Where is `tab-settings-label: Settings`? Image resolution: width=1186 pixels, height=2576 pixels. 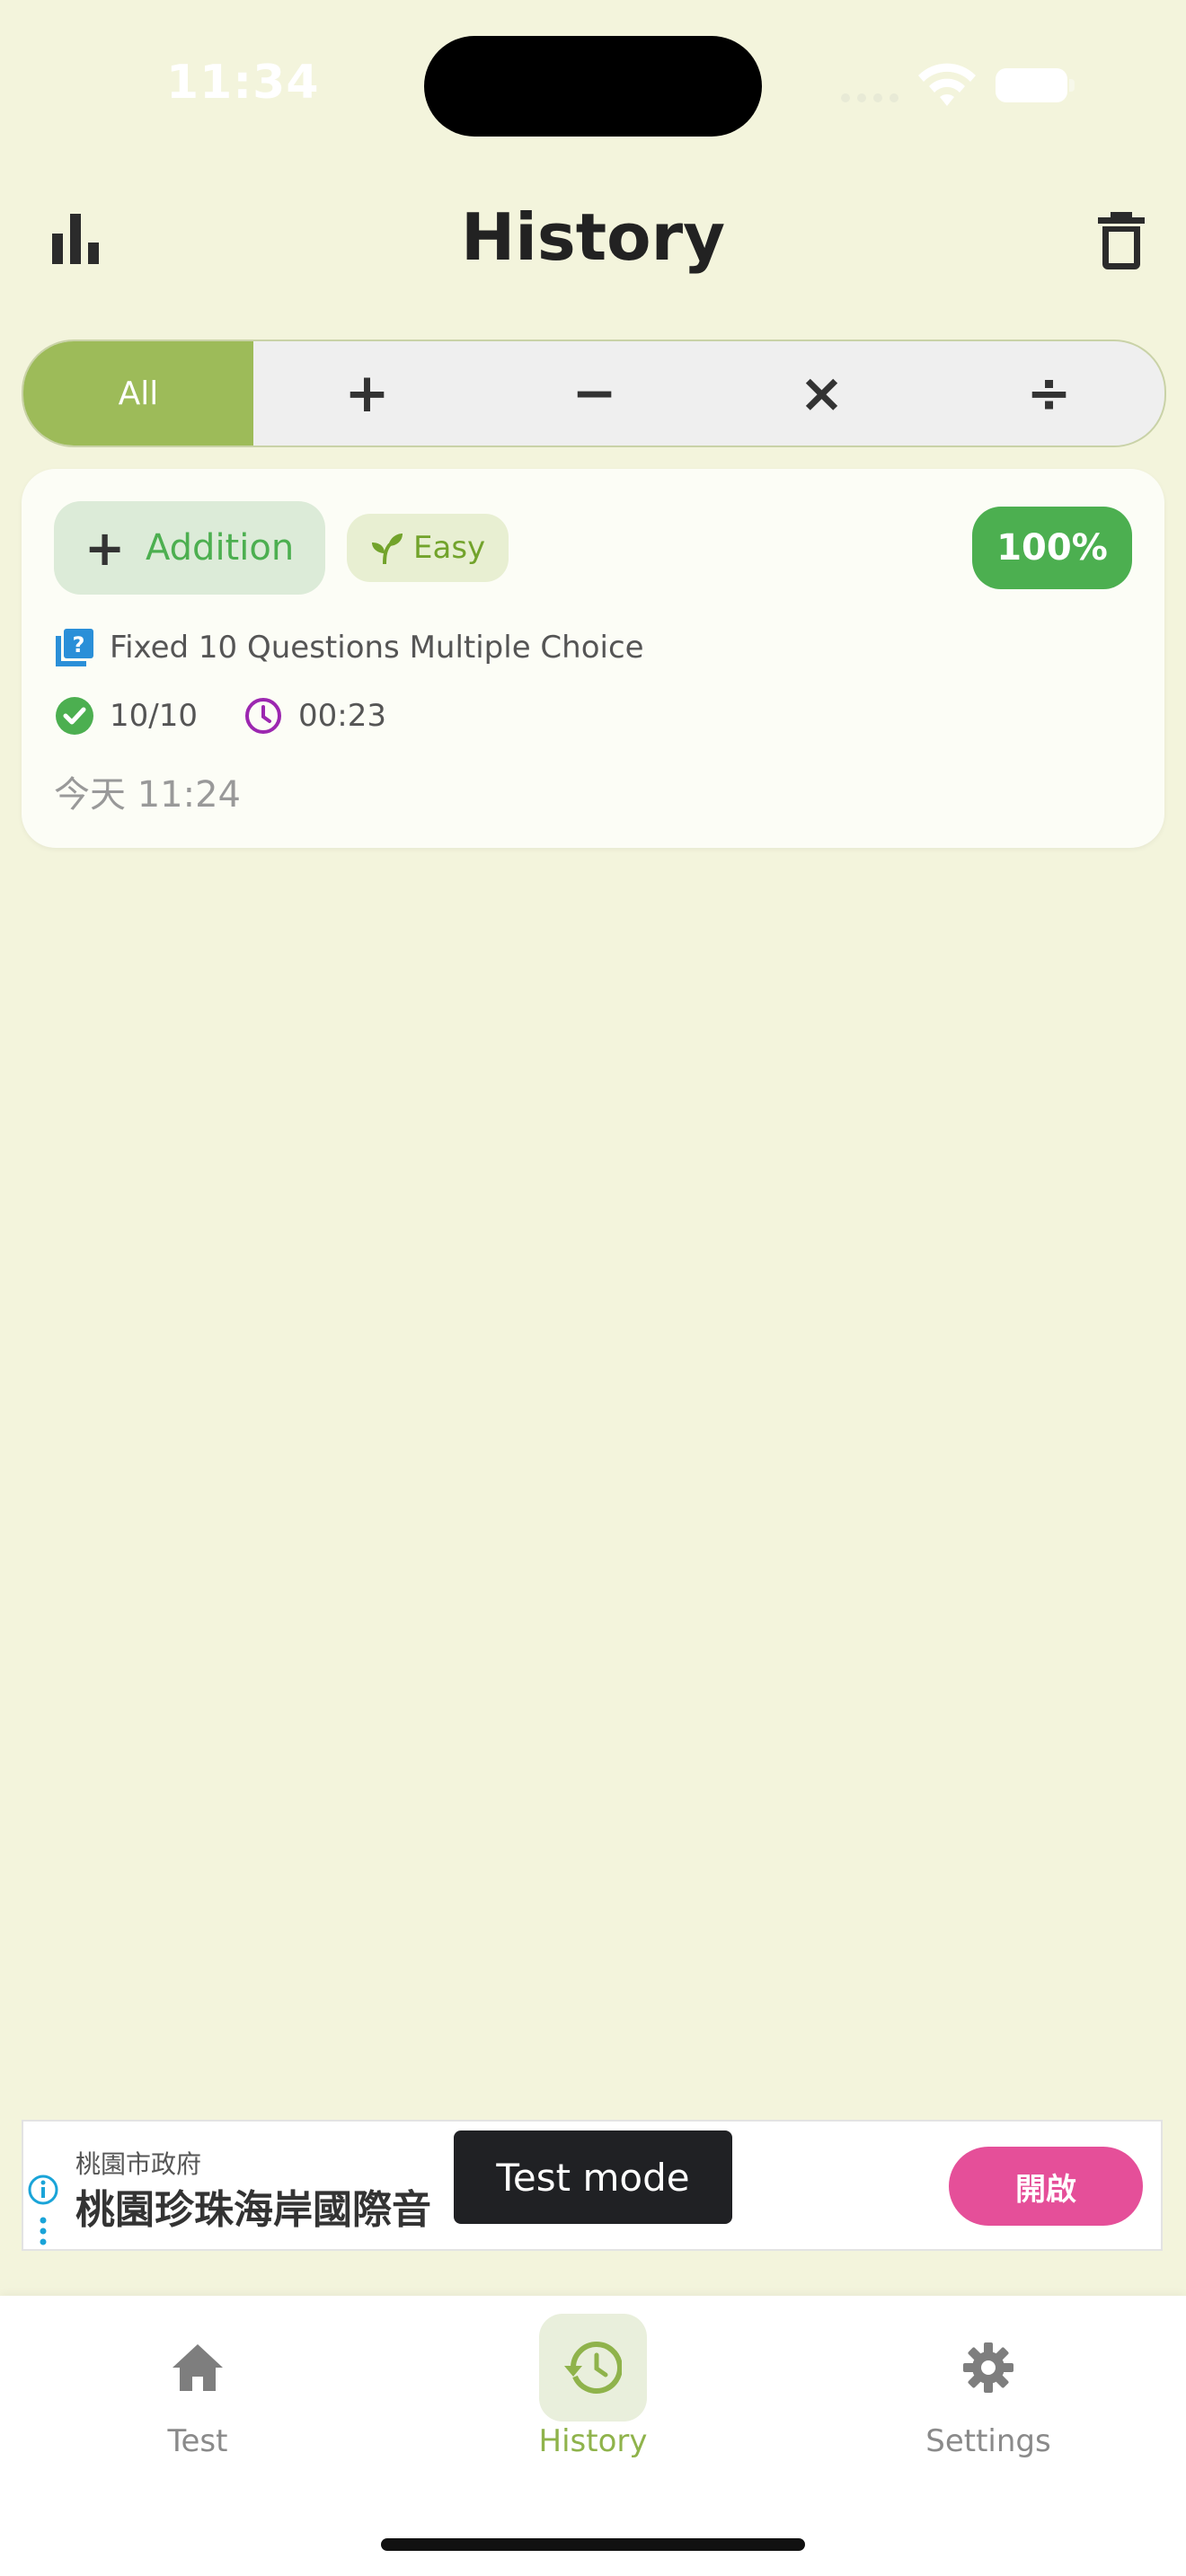
tab-settings-label: Settings is located at coordinates (988, 2441).